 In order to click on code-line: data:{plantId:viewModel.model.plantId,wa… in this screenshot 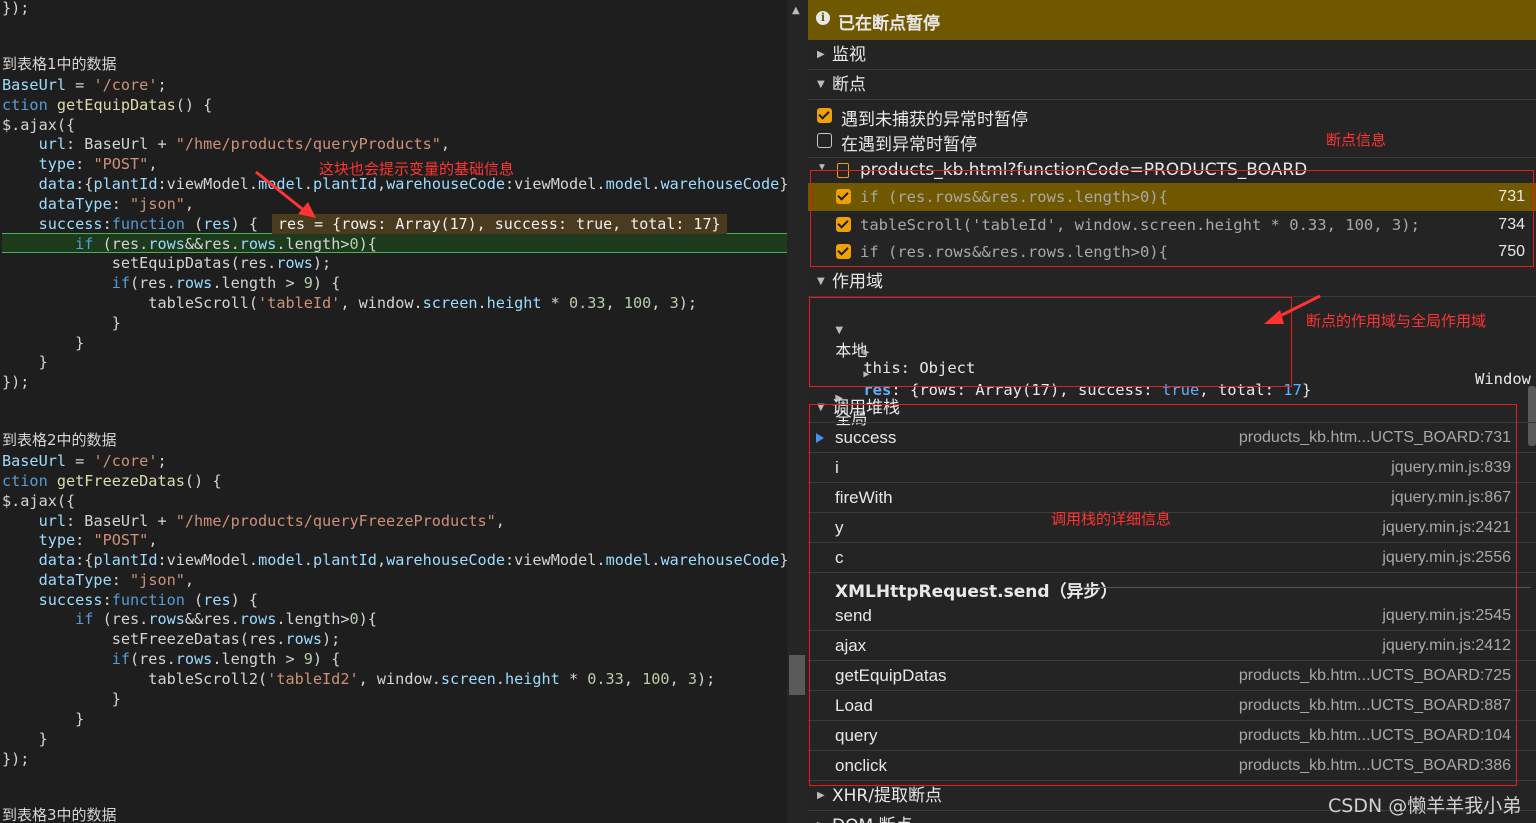, I will do `click(394, 560)`.